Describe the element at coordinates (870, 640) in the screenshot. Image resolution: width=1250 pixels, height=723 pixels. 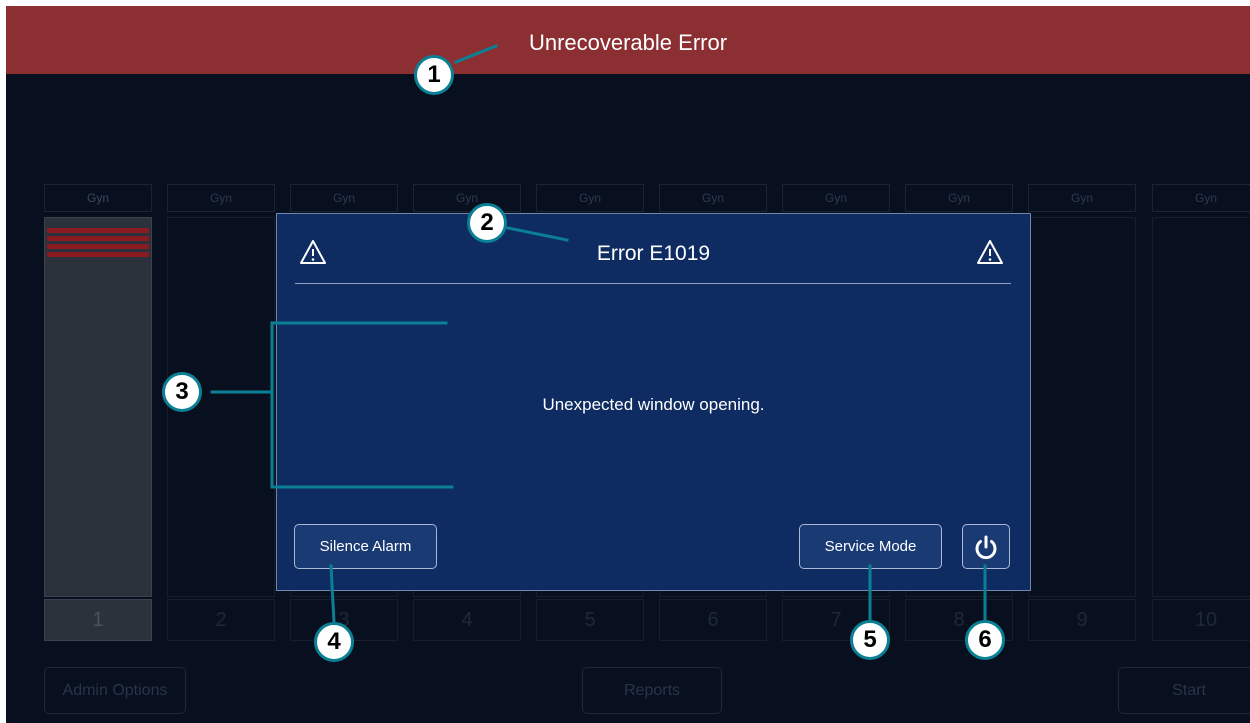
I see `callout-marker: 5` at that location.